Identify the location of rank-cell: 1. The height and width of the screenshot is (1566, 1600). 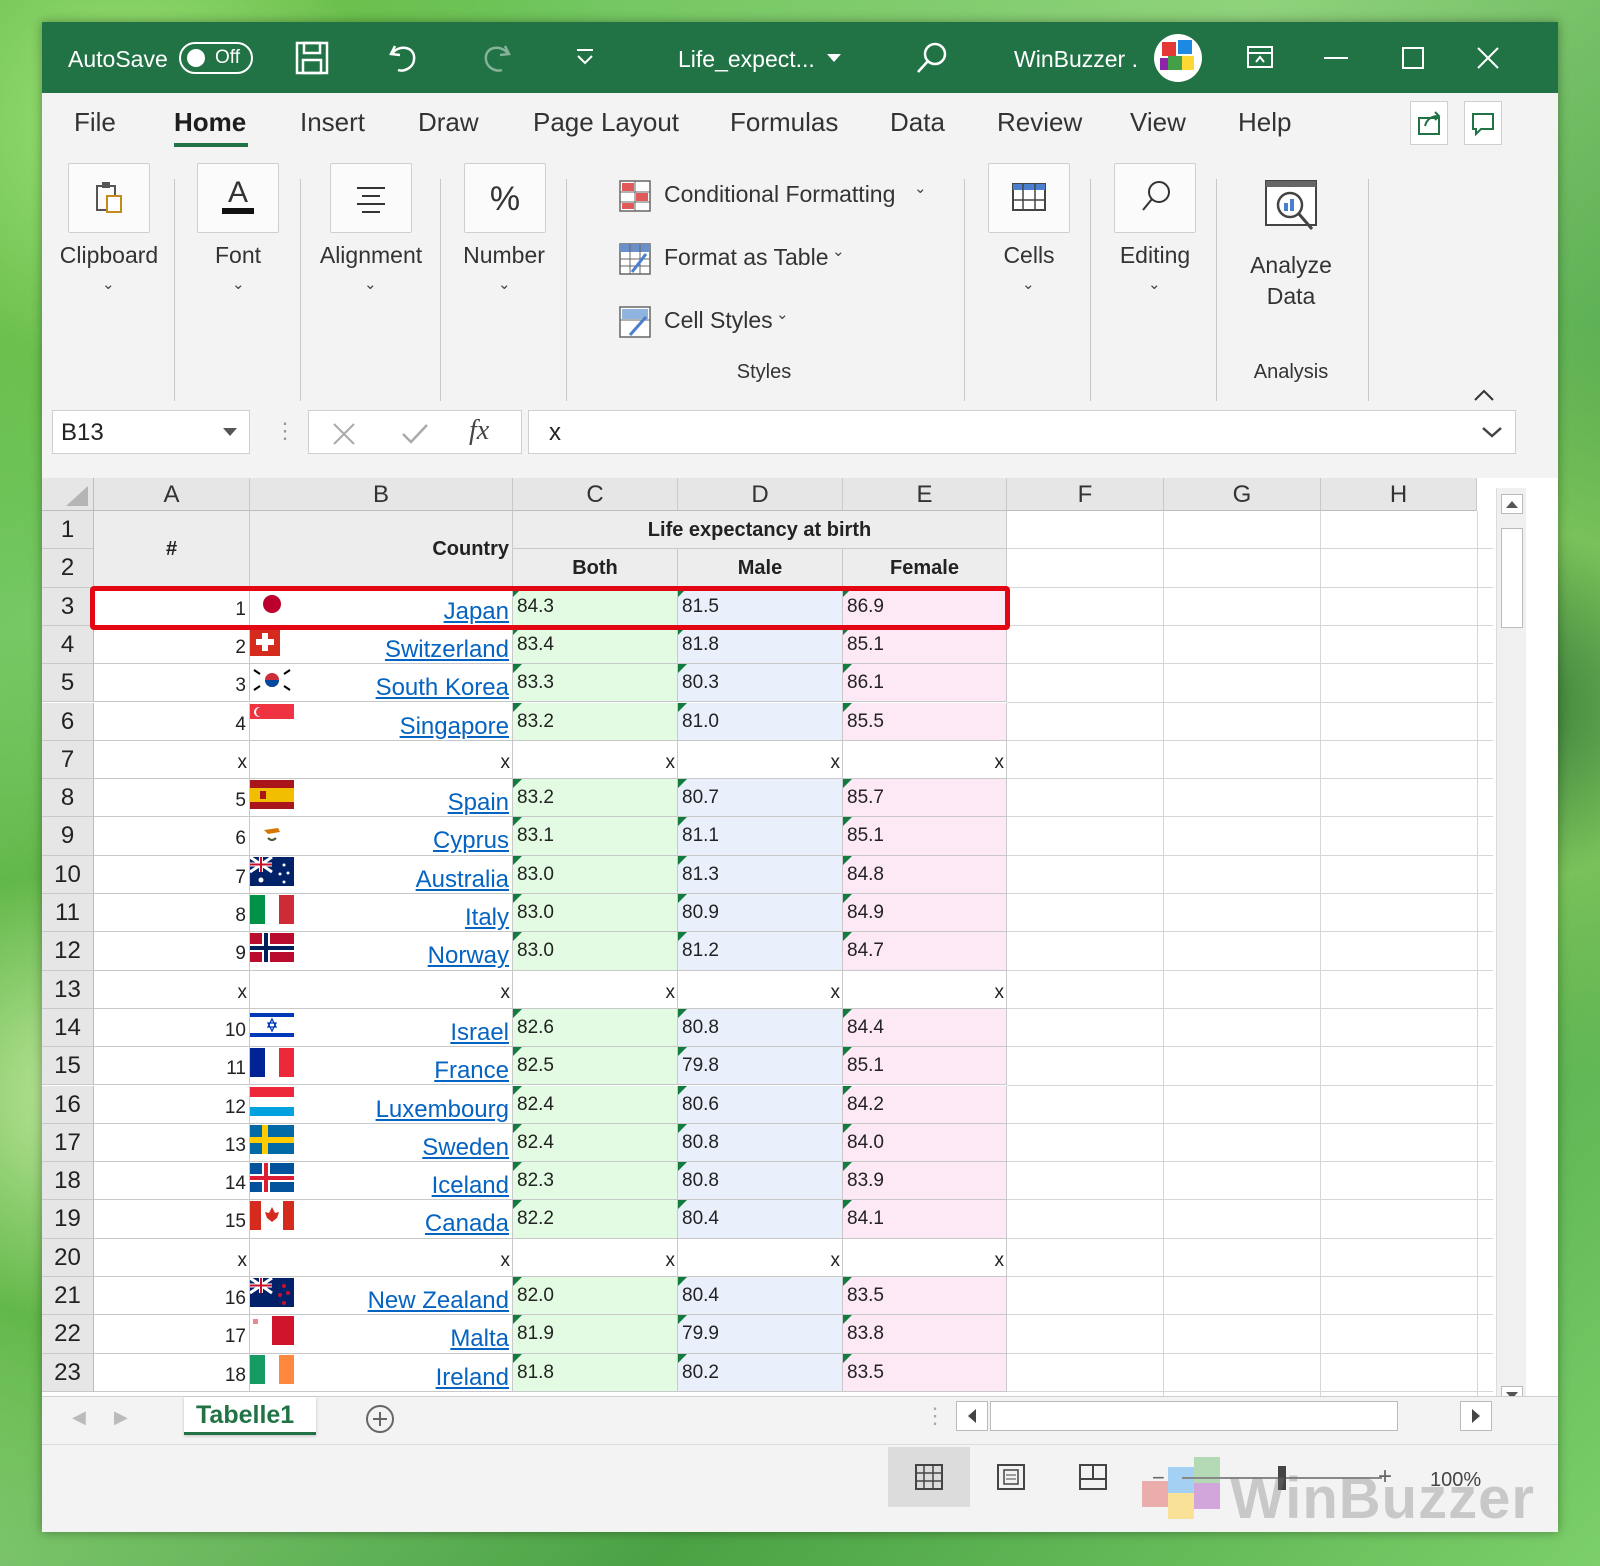
(172, 606).